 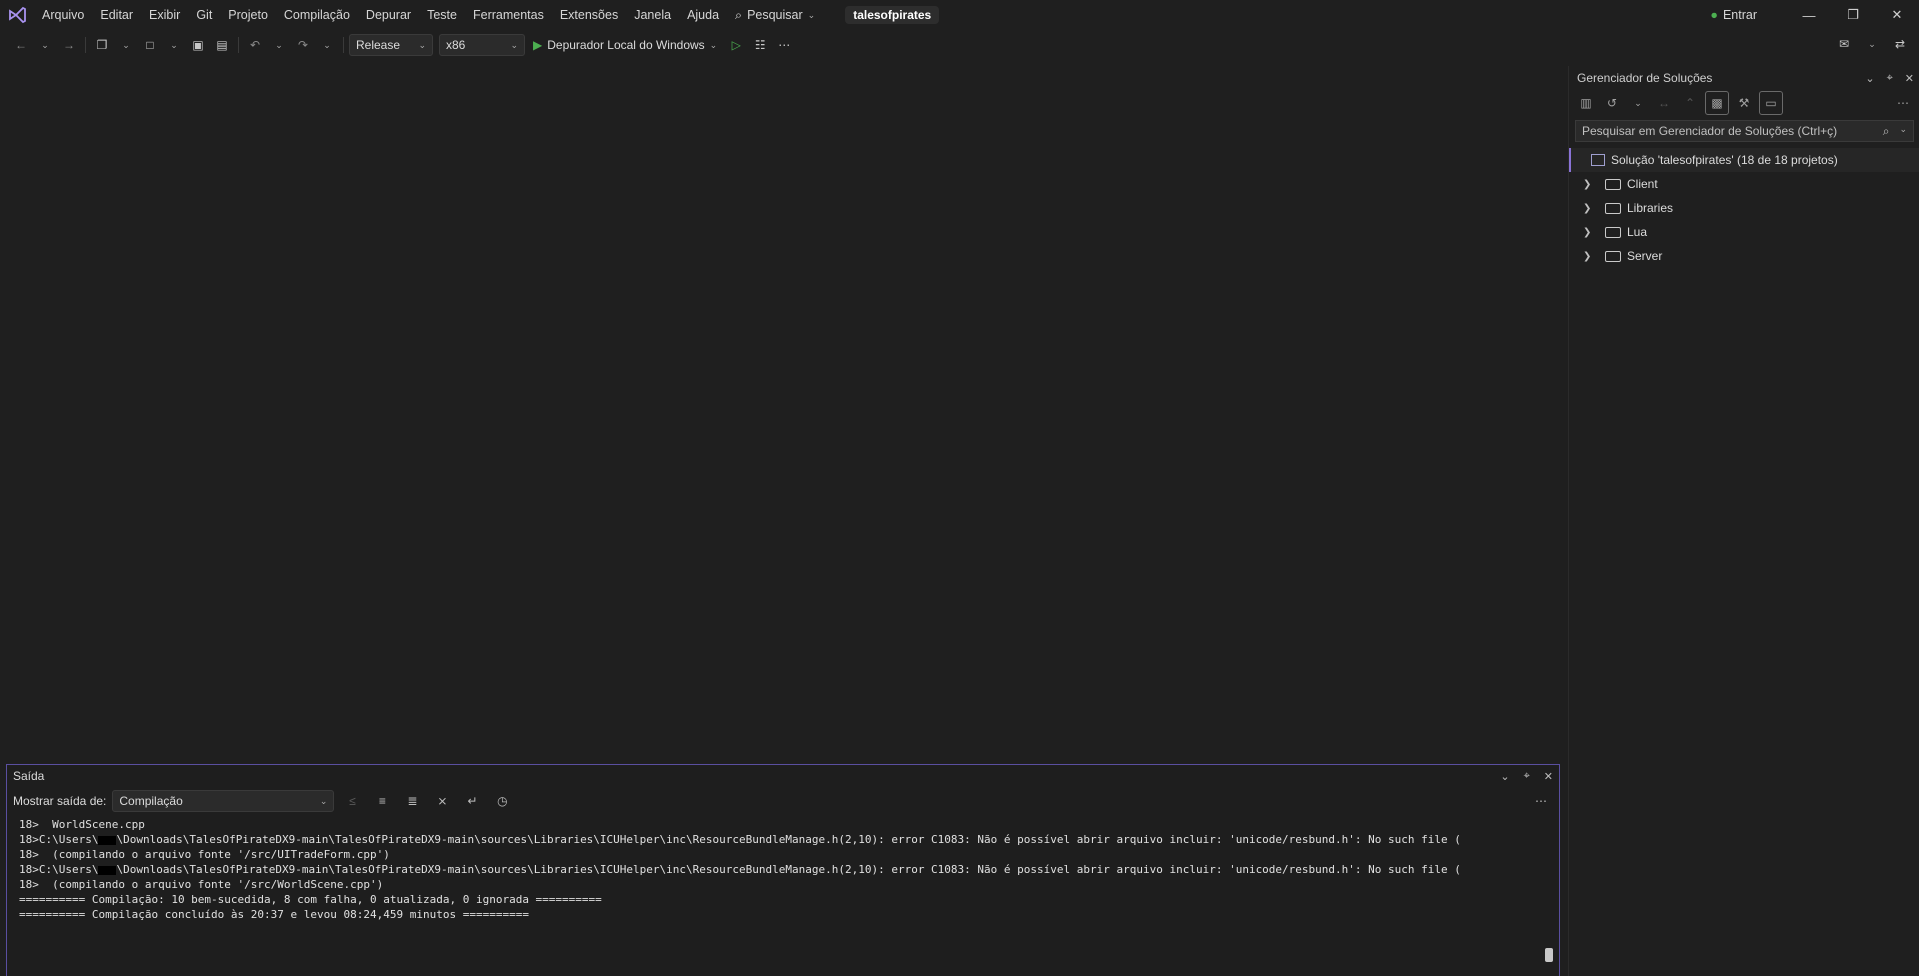 I want to click on show-all-files-button: ▩, so click(x=1717, y=103).